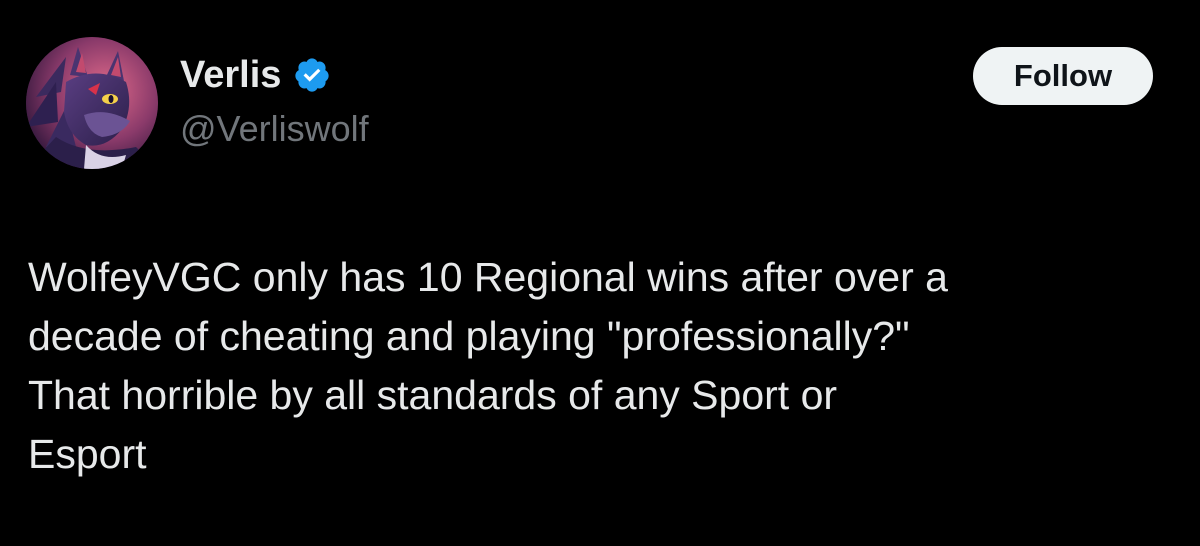 The image size is (1200, 546). I want to click on display-name: Verlis, so click(230, 75).